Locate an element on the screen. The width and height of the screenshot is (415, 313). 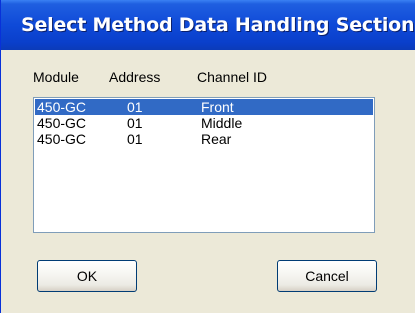
column-header-module: Module is located at coordinates (56, 77).